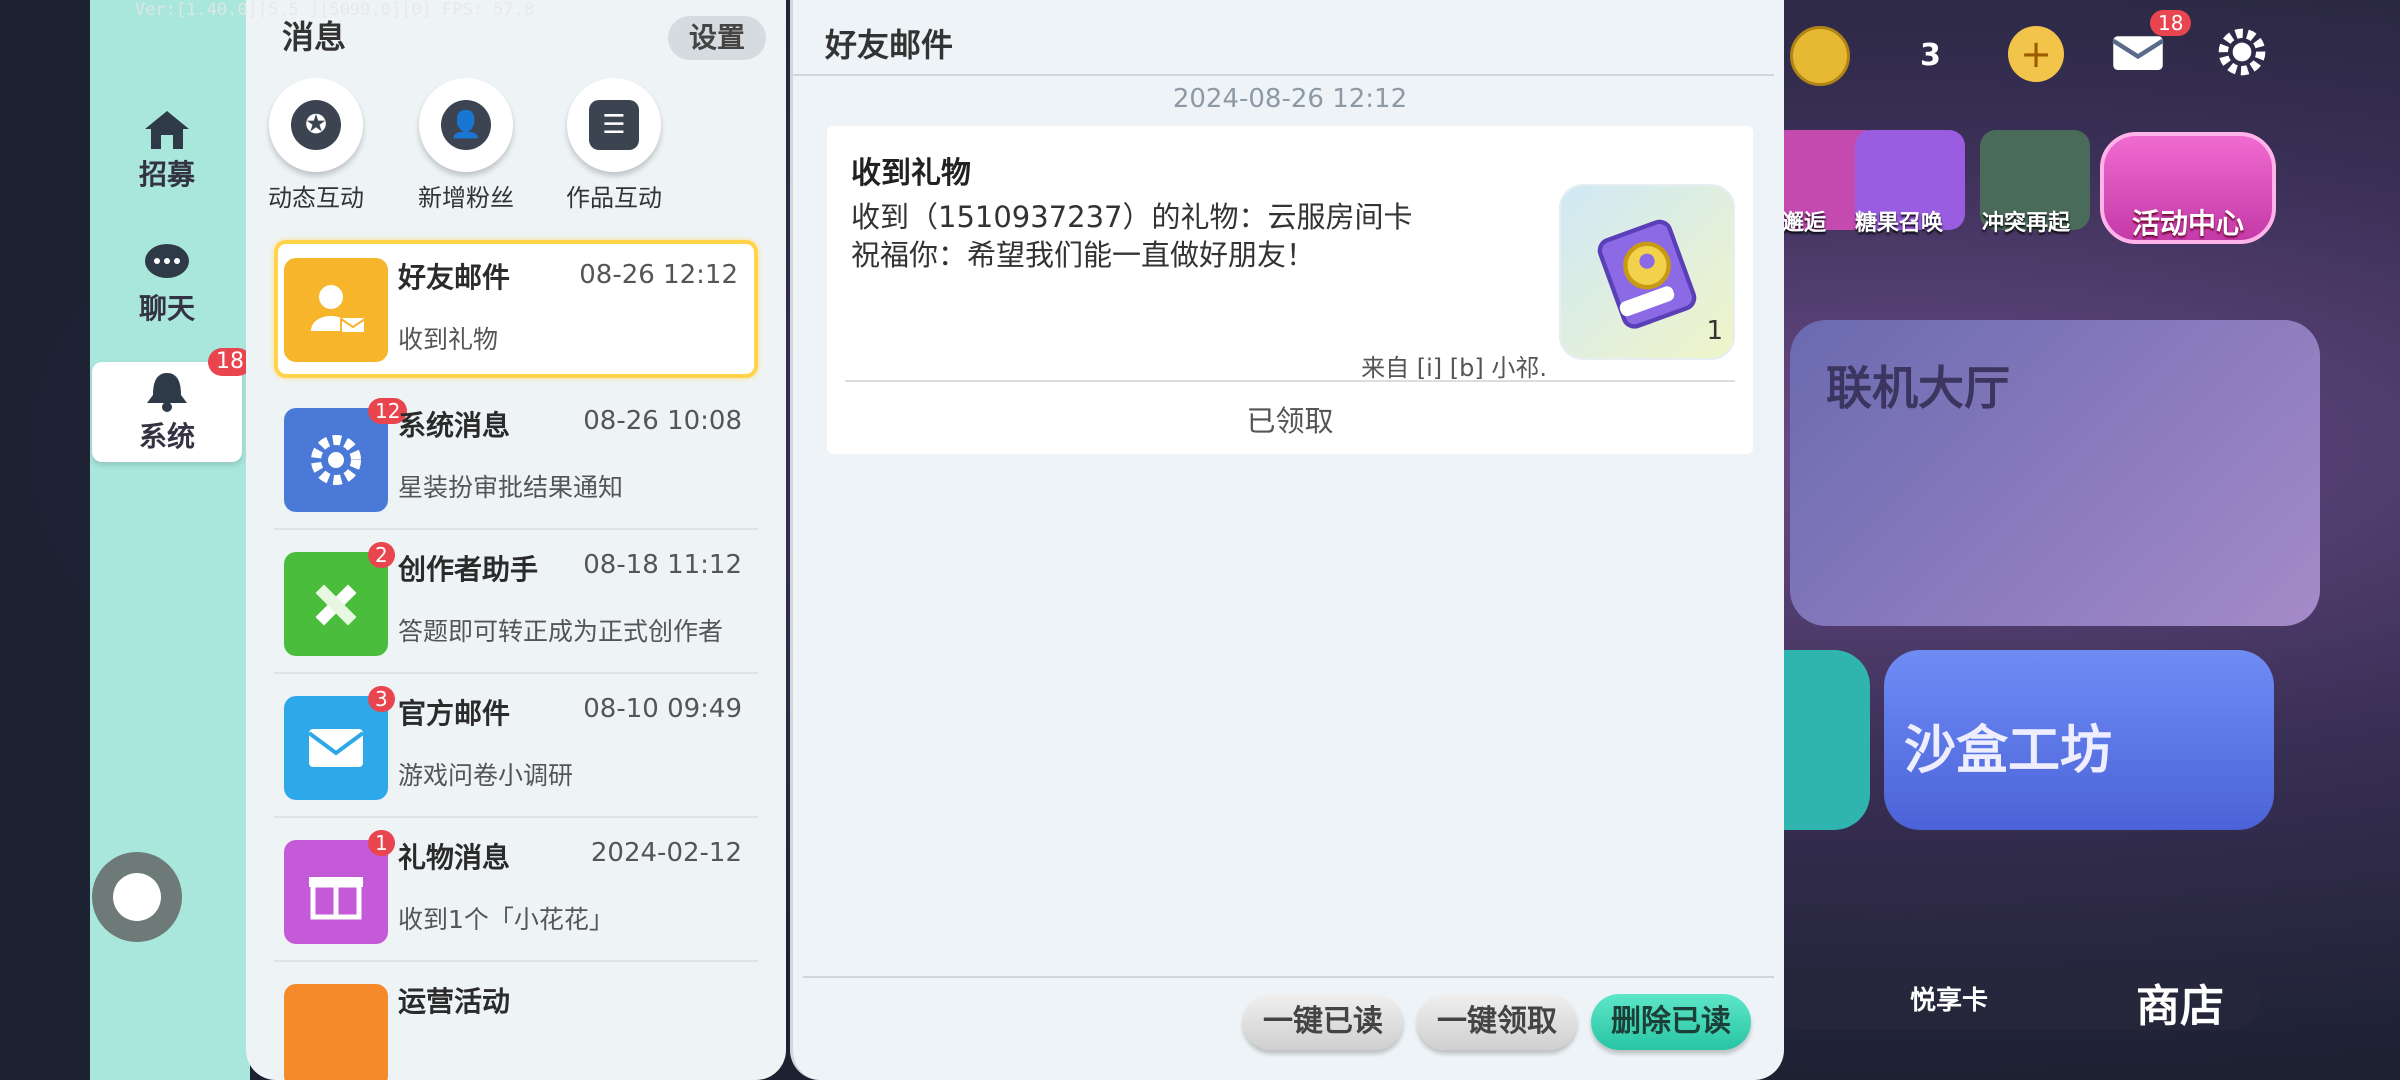 This screenshot has width=2400, height=1080. What do you see at coordinates (1132, 236) in the screenshot?
I see `mail-card-body: 收到（1510937237）的礼物：云服房间卡 祝福你：希望我们能一直做好朋友！` at bounding box center [1132, 236].